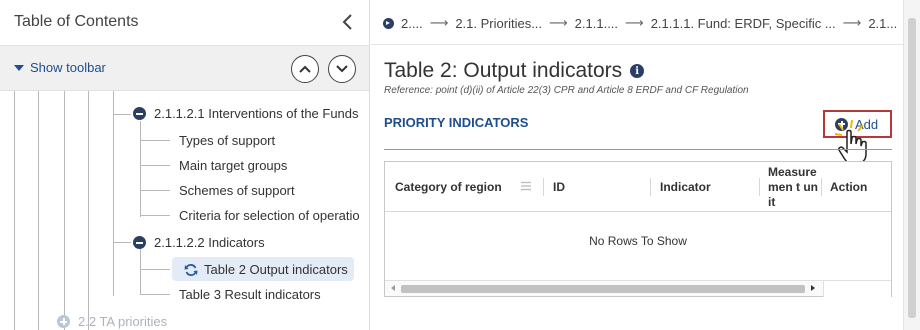 This screenshot has height=330, width=920. I want to click on show-toolbar-label: Show toolbar, so click(68, 67).